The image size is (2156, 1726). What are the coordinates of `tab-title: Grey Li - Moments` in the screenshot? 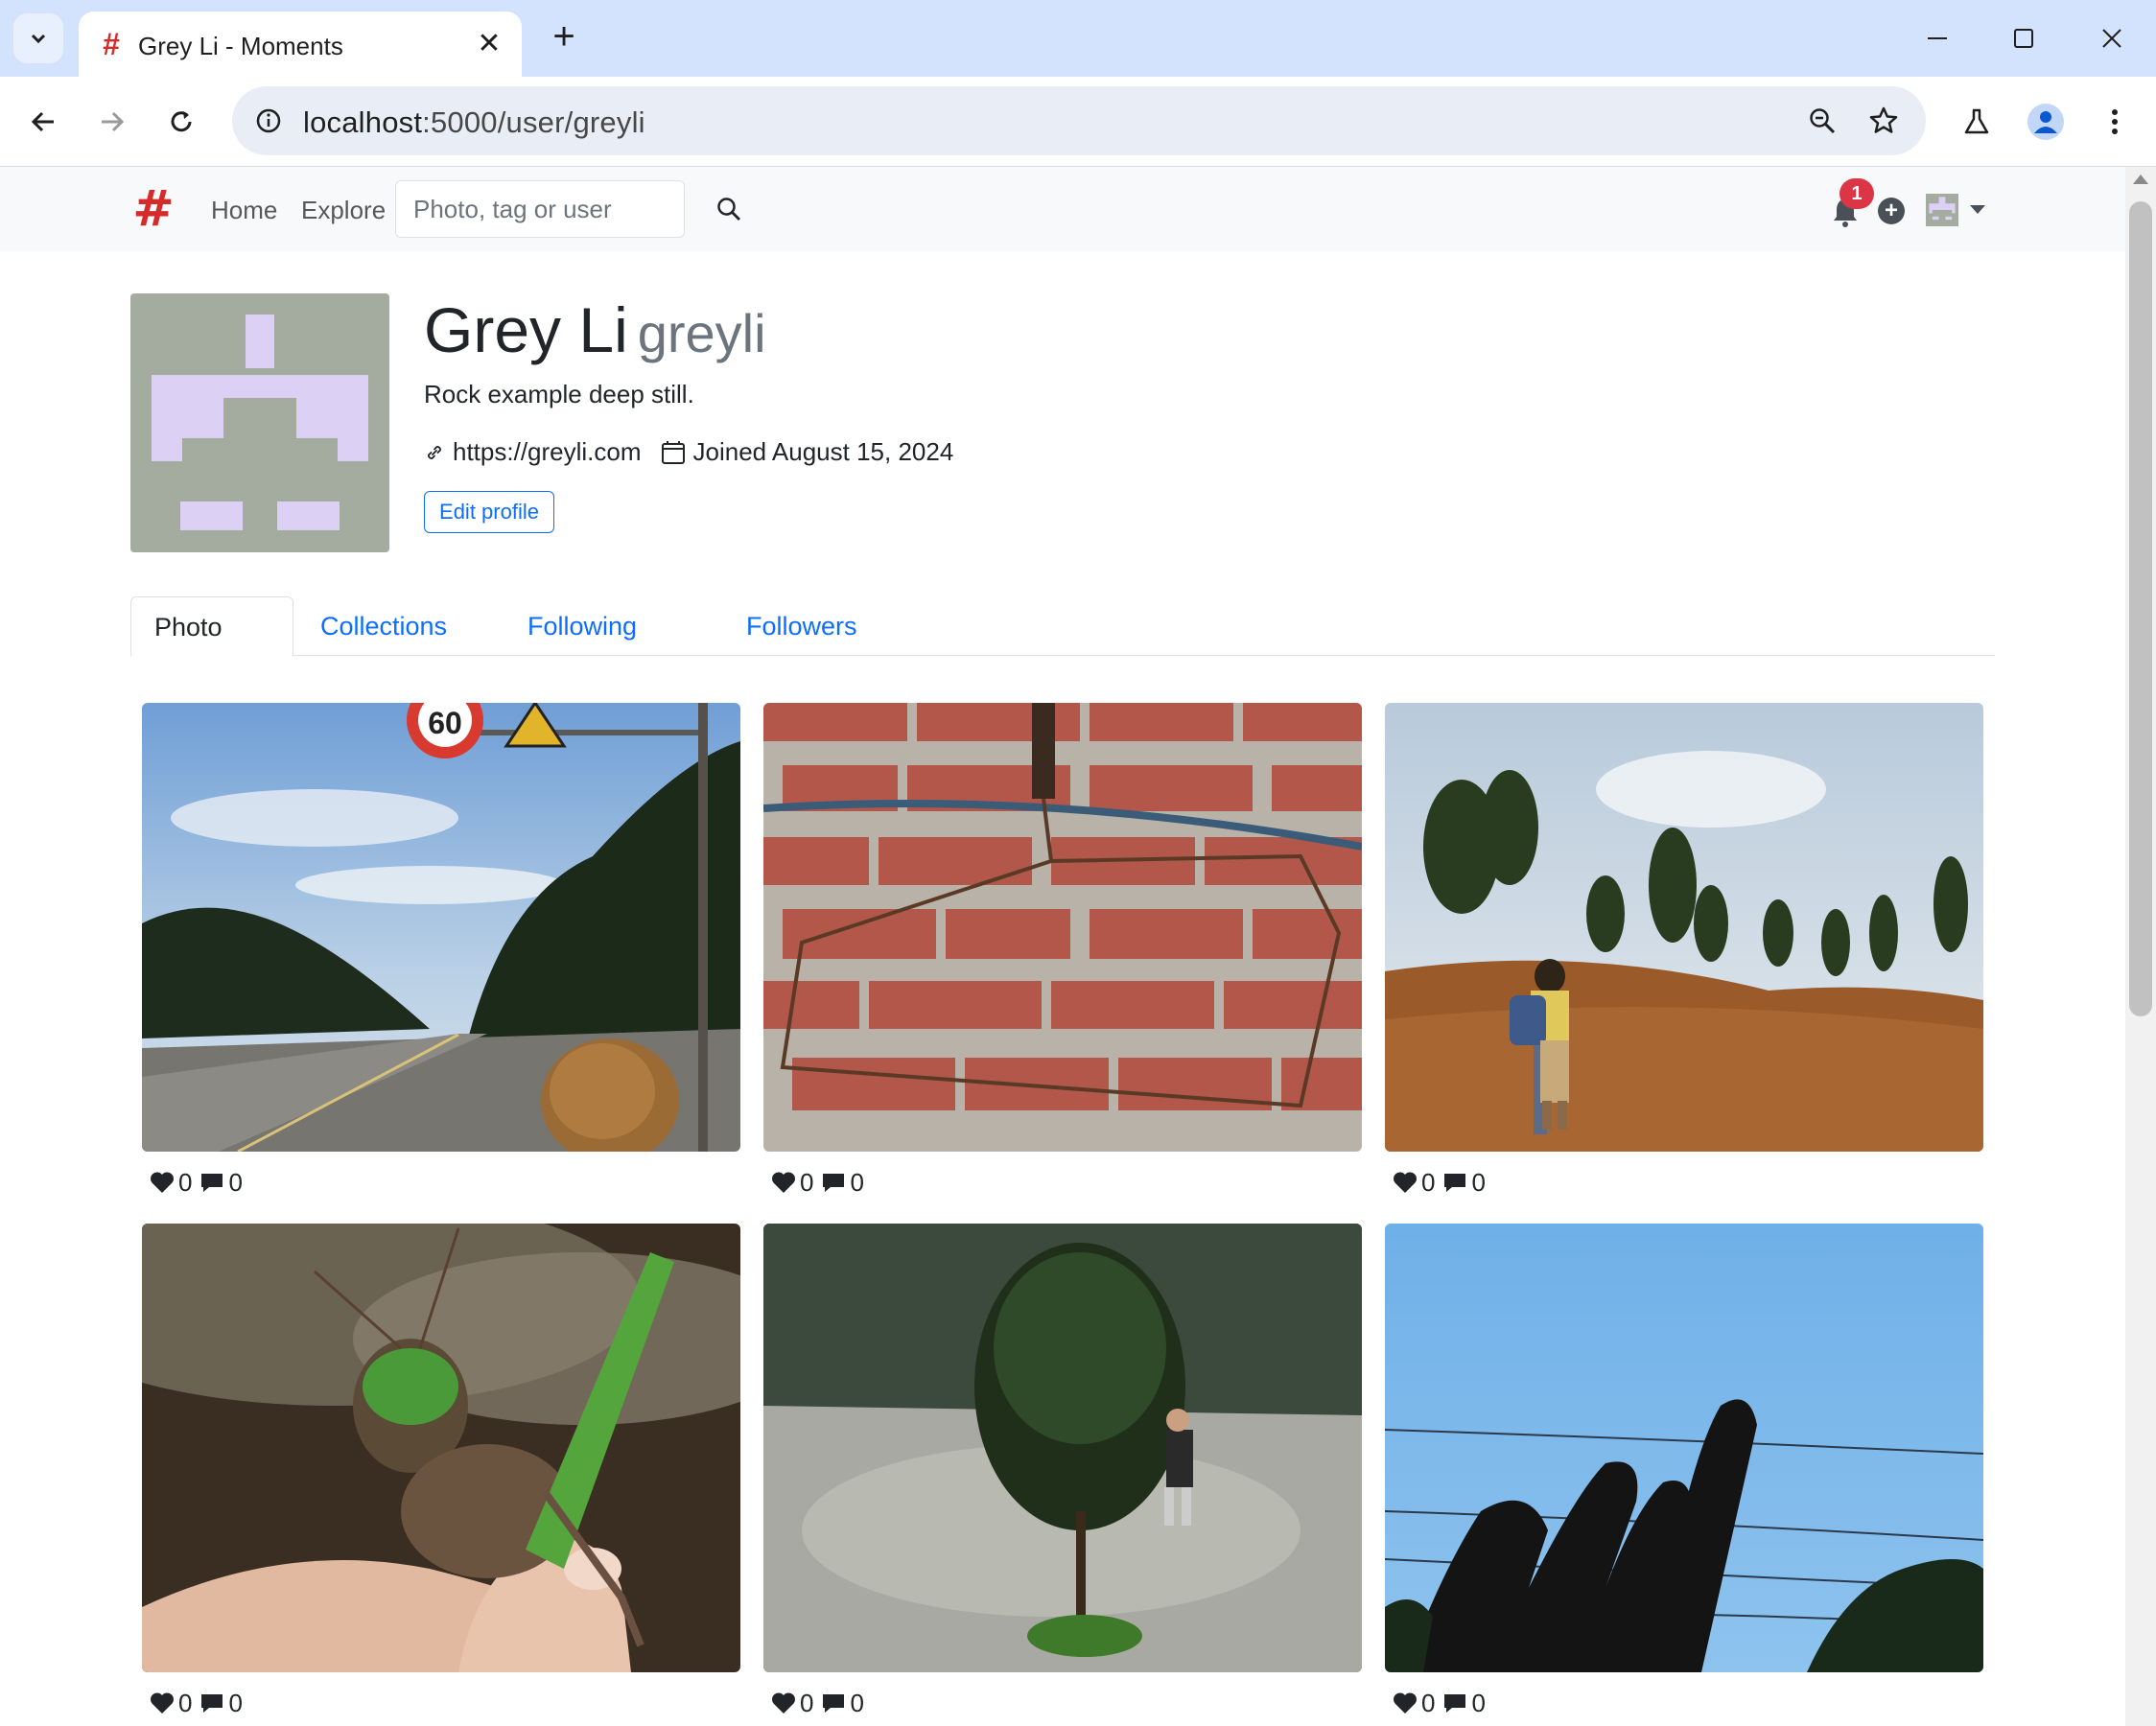 It's located at (240, 46).